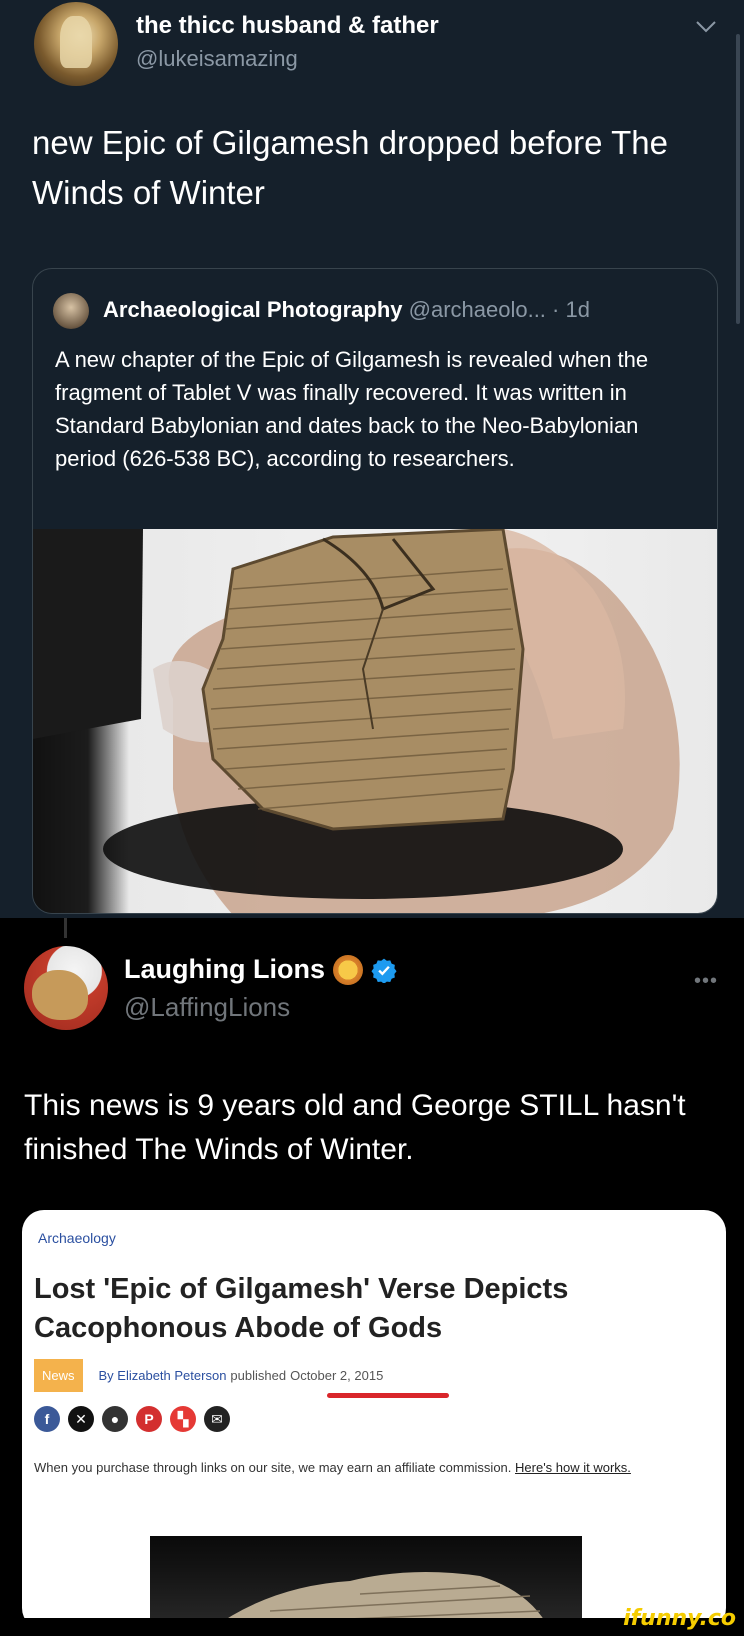  Describe the element at coordinates (115, 1419) in the screenshot. I see `reddit-icon: ●` at that location.